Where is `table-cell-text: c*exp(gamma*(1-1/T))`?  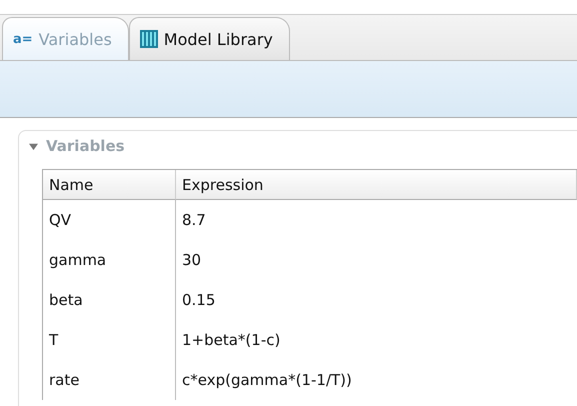
table-cell-text: c*exp(gamma*(1-1/T)) is located at coordinates (267, 380).